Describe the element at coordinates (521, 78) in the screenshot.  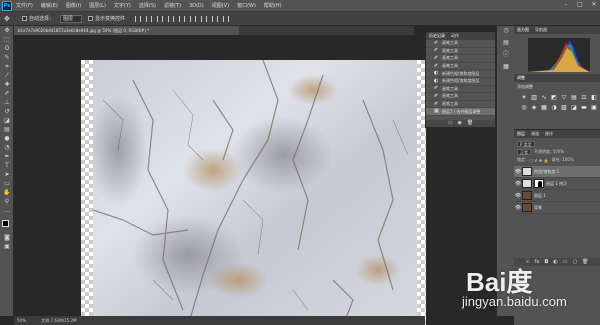
I see `tab-adjustments: 调整` at that location.